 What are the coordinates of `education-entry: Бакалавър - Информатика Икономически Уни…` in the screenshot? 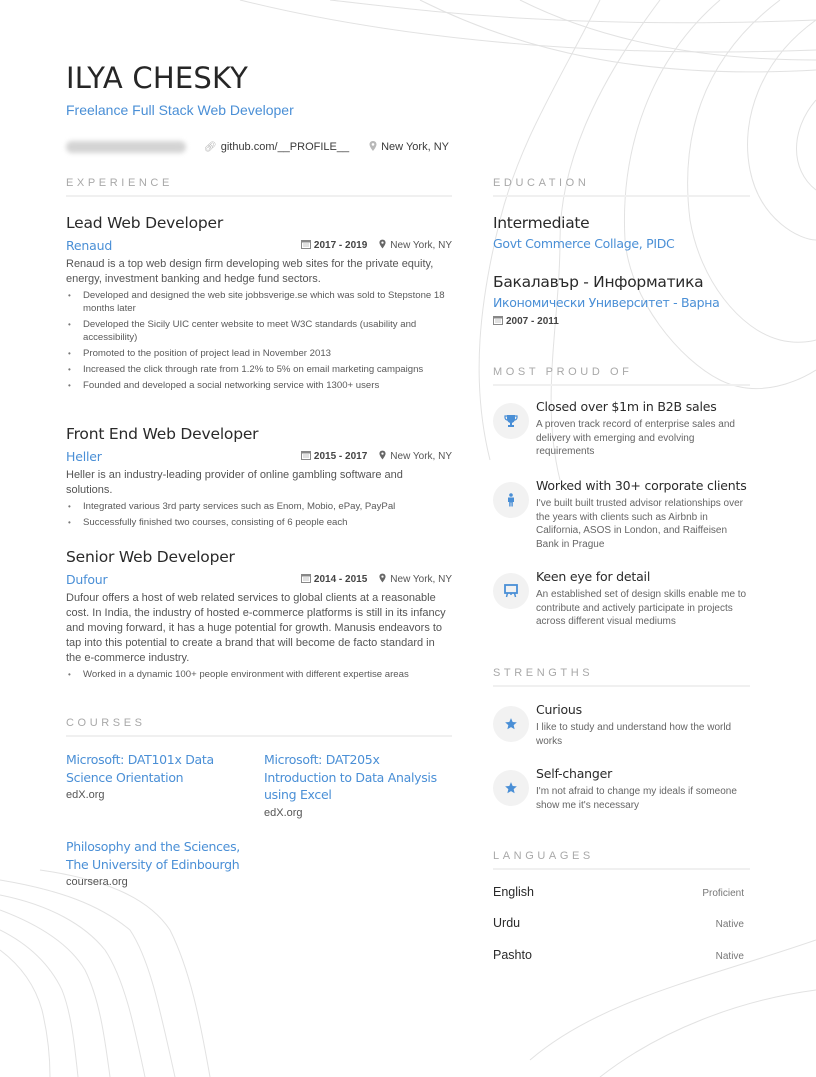 It's located at (623, 300).